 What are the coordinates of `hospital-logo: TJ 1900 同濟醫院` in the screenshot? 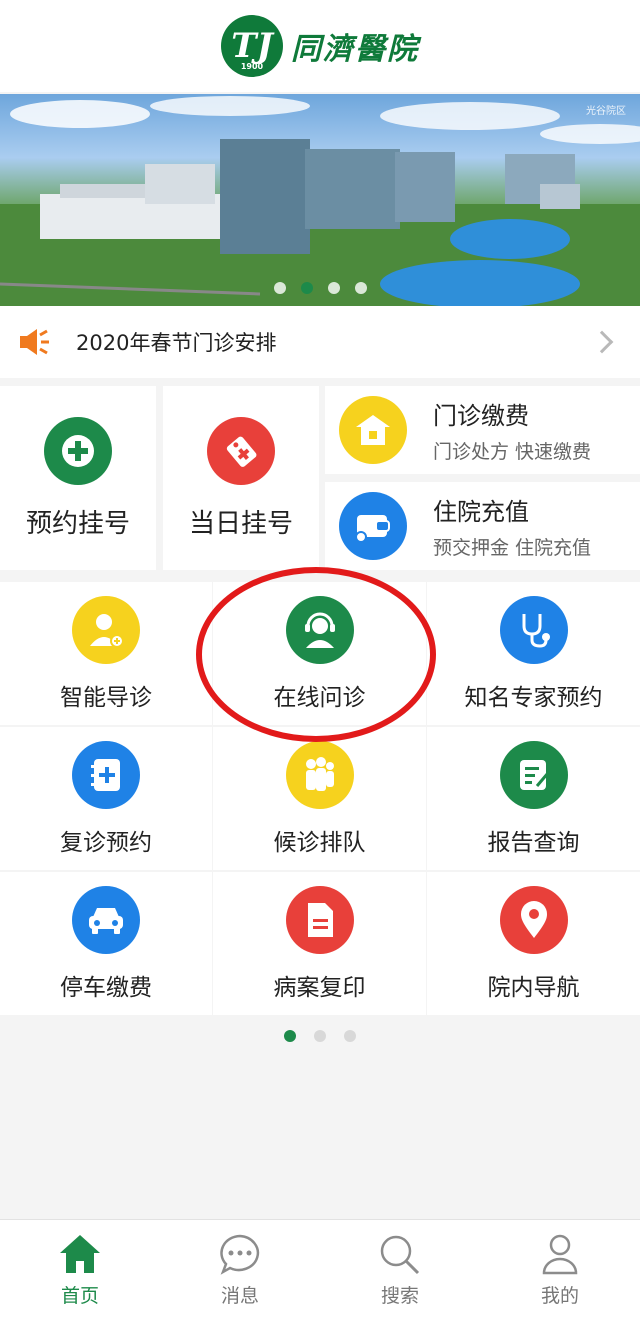 It's located at (320, 46).